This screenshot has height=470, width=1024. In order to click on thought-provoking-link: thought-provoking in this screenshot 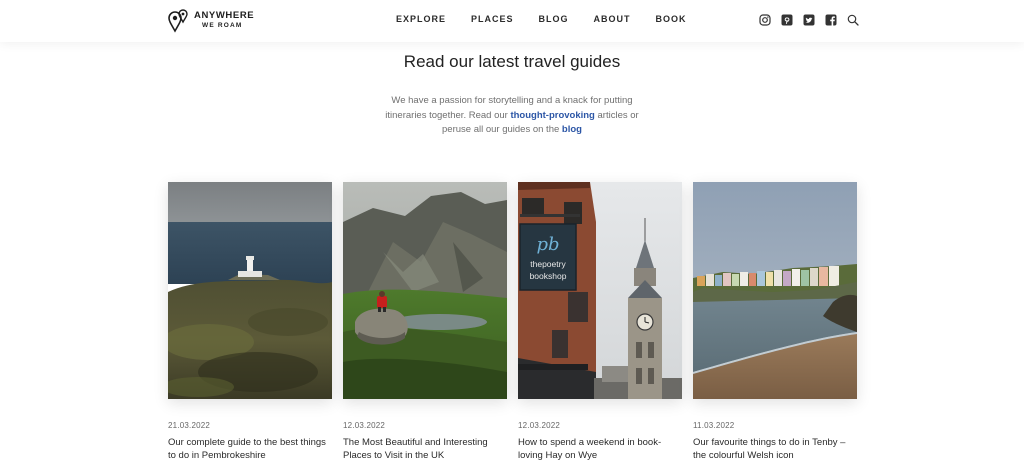, I will do `click(552, 115)`.